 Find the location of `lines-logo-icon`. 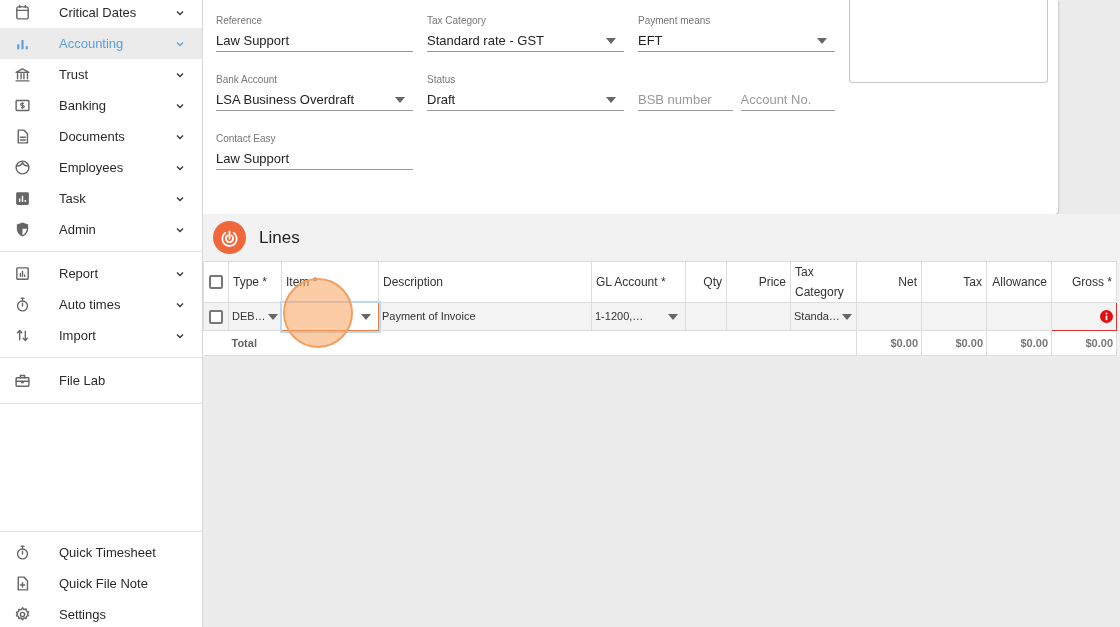

lines-logo-icon is located at coordinates (229, 237).